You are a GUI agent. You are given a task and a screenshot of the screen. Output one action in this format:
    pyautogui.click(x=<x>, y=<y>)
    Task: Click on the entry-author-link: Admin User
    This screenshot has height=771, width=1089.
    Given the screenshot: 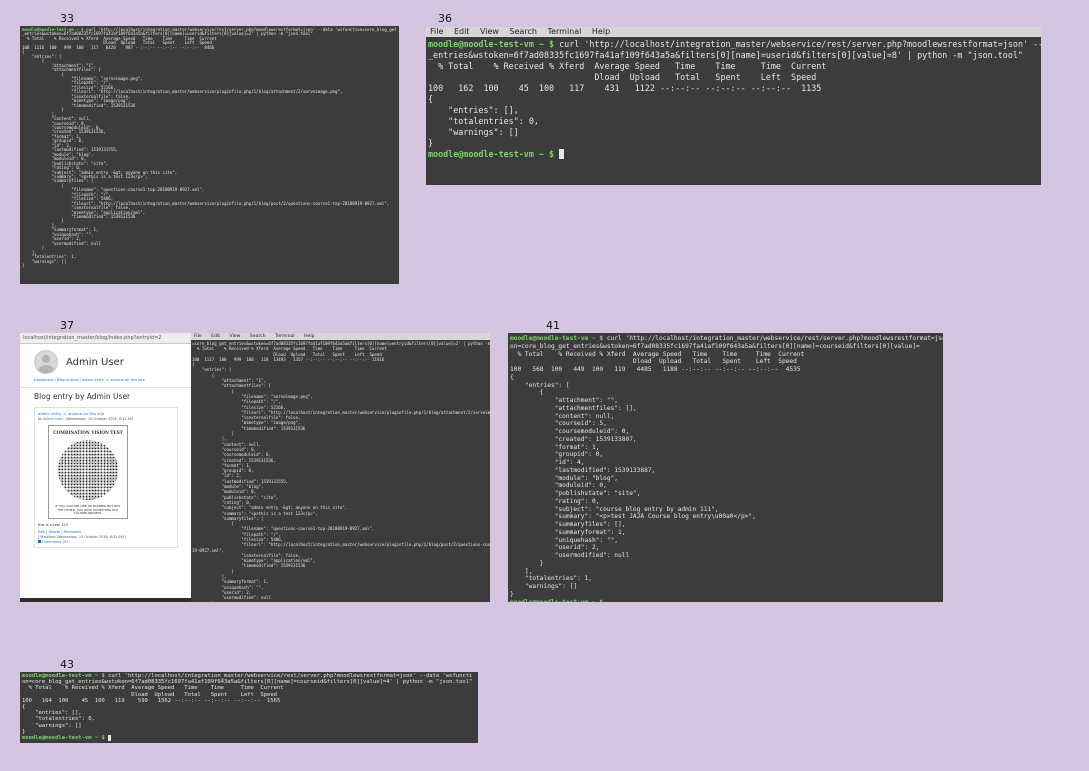 What is the action you would take?
    pyautogui.click(x=53, y=419)
    